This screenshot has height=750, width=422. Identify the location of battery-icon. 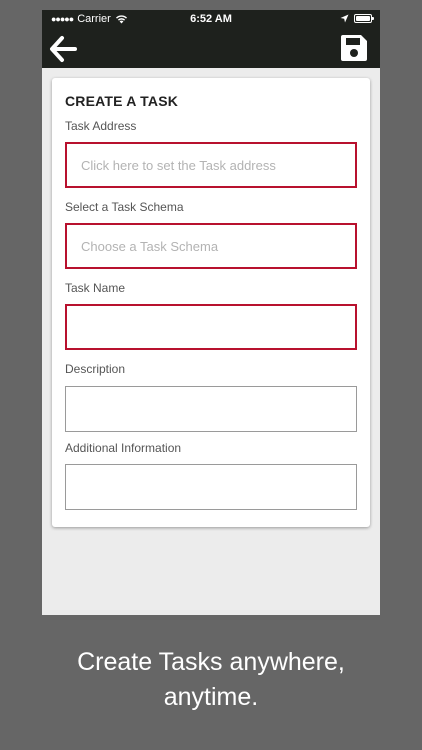
(364, 18).